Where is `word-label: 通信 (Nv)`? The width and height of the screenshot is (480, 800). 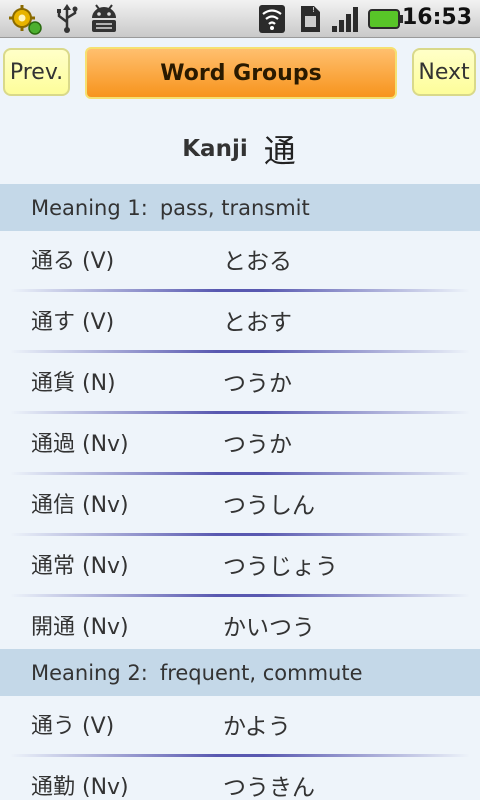
word-label: 通信 (Nv) is located at coordinates (80, 505).